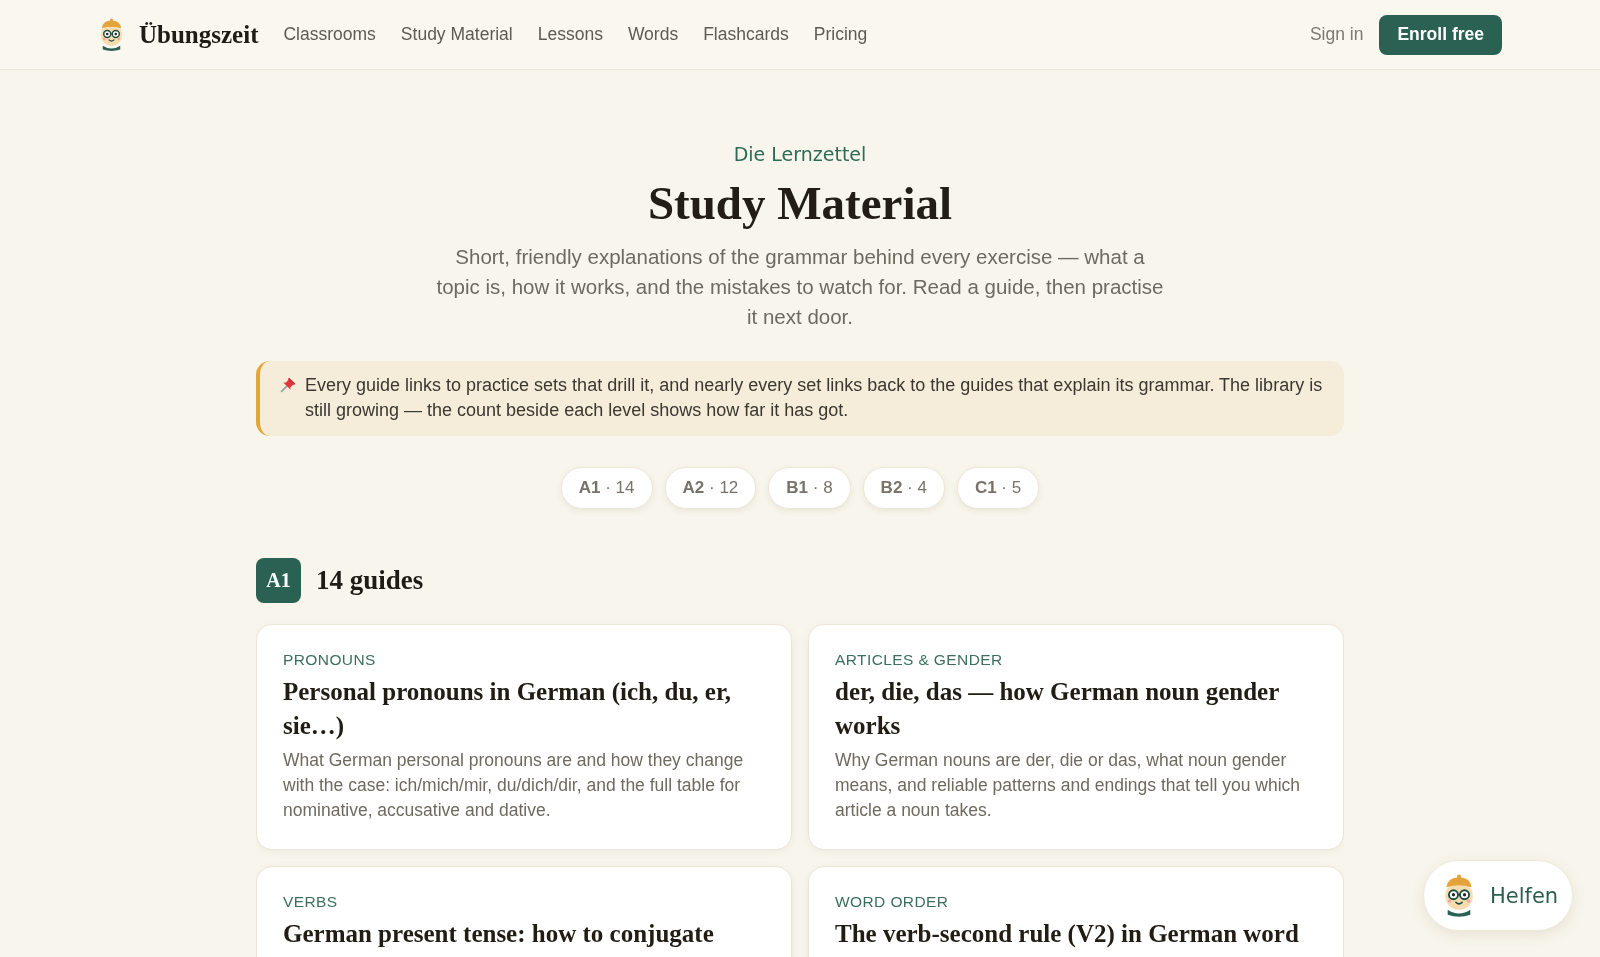 This screenshot has width=1600, height=957. What do you see at coordinates (370, 580) in the screenshot?
I see `section-heading: 14 guides` at bounding box center [370, 580].